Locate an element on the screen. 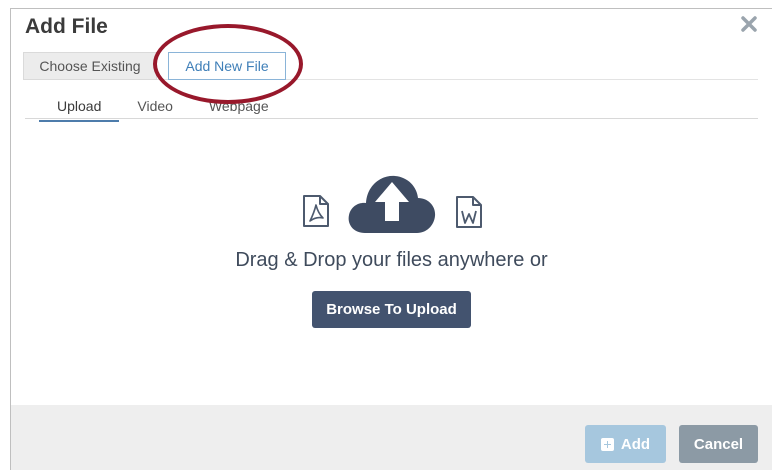  dialog-title: Add File is located at coordinates (66, 26).